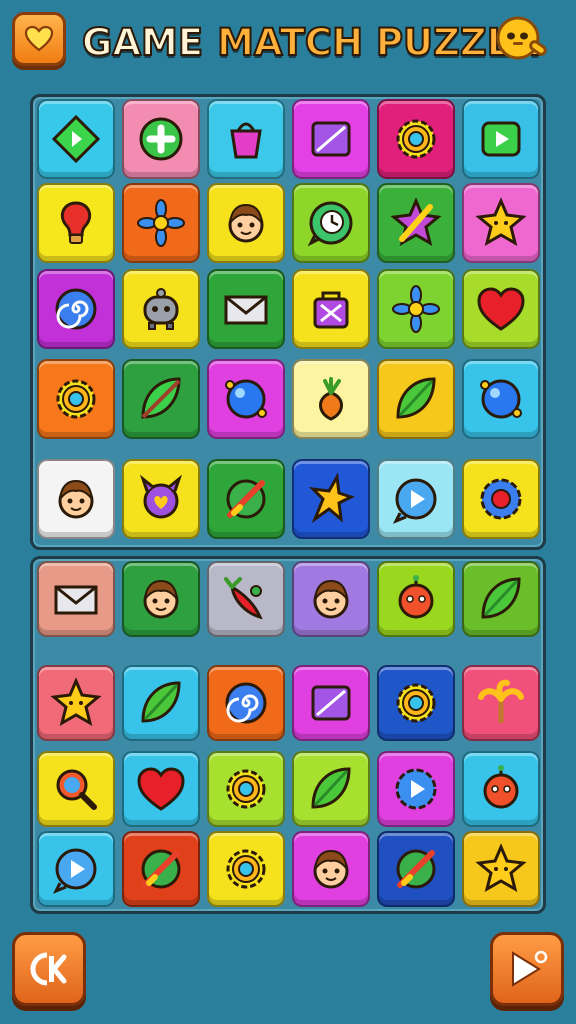 This screenshot has height=1024, width=576. Describe the element at coordinates (142, 42) in the screenshot. I see `title-word-game: GAME` at that location.